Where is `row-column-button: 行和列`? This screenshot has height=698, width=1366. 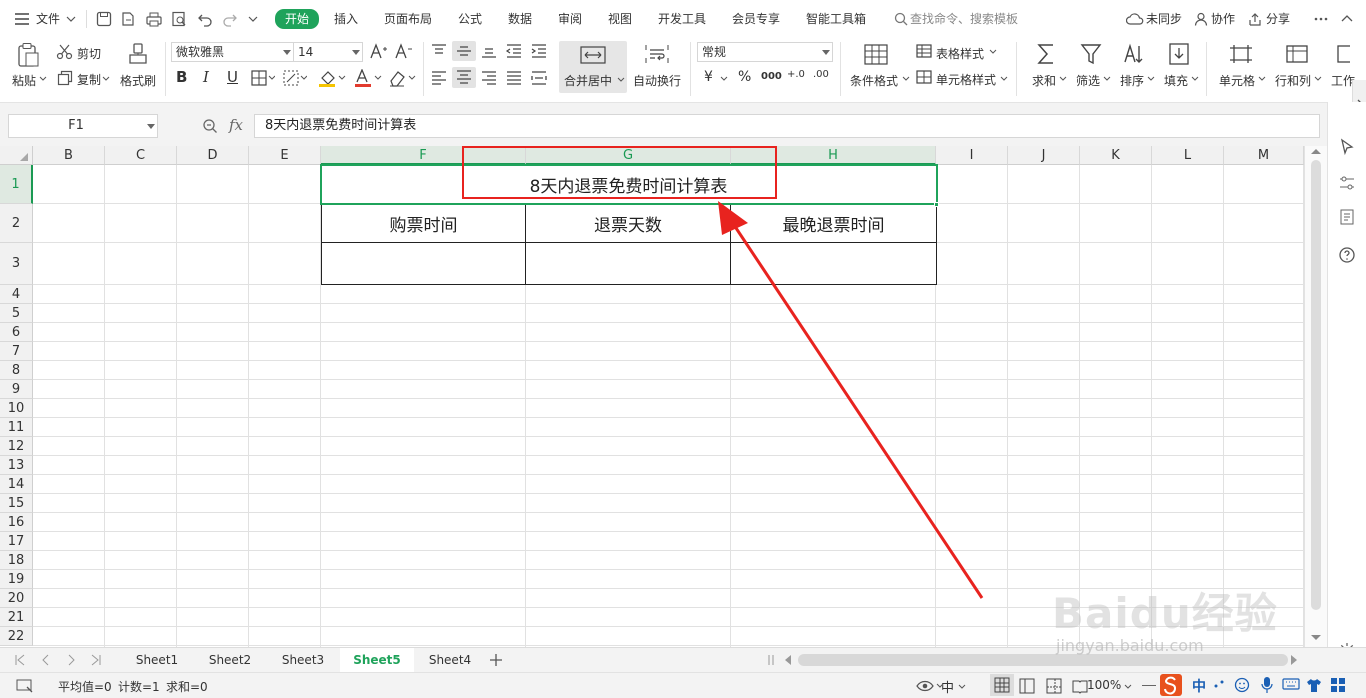 row-column-button: 行和列 is located at coordinates (1293, 80).